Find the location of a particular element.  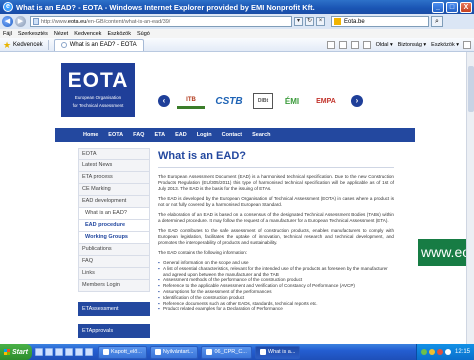

back-arrow-icon: ◀ is located at coordinates (7, 21).